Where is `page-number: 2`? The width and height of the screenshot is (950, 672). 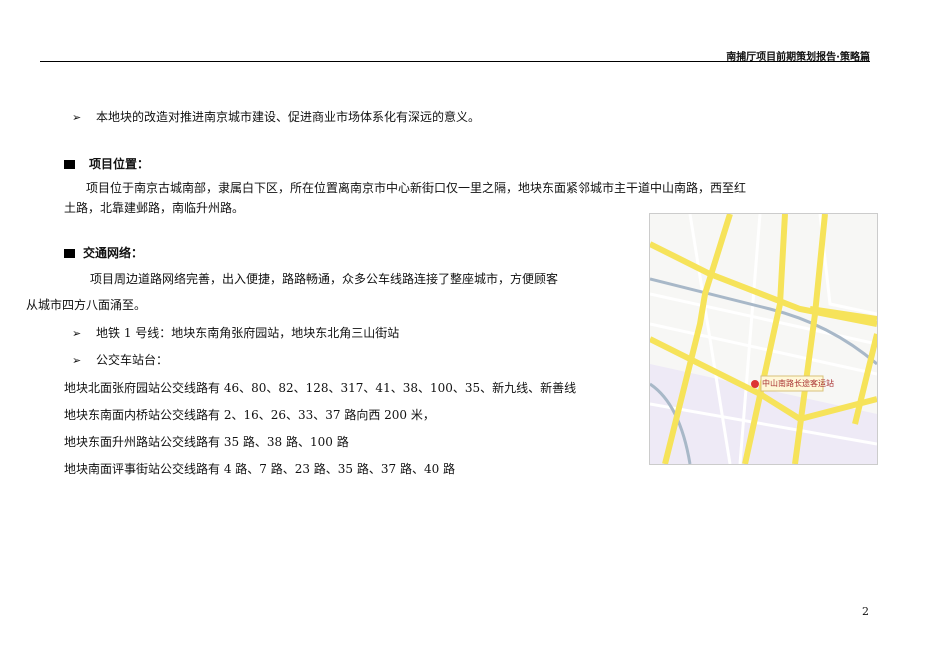
page-number: 2 is located at coordinates (865, 611).